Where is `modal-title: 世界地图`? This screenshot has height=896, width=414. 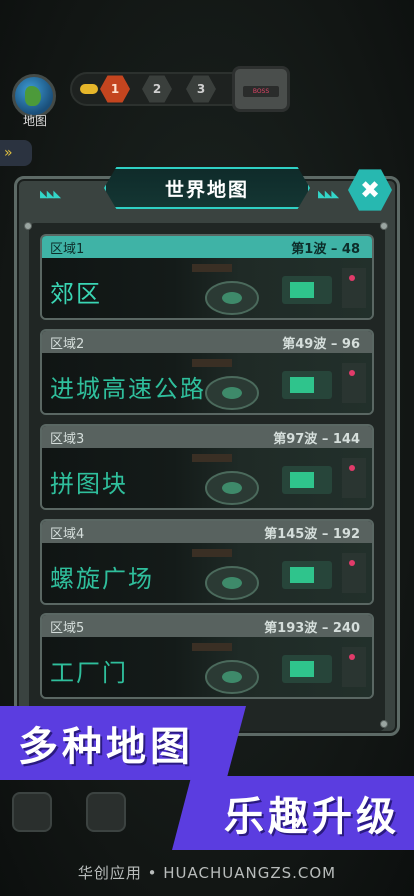 modal-title: 世界地图 is located at coordinates (206, 189).